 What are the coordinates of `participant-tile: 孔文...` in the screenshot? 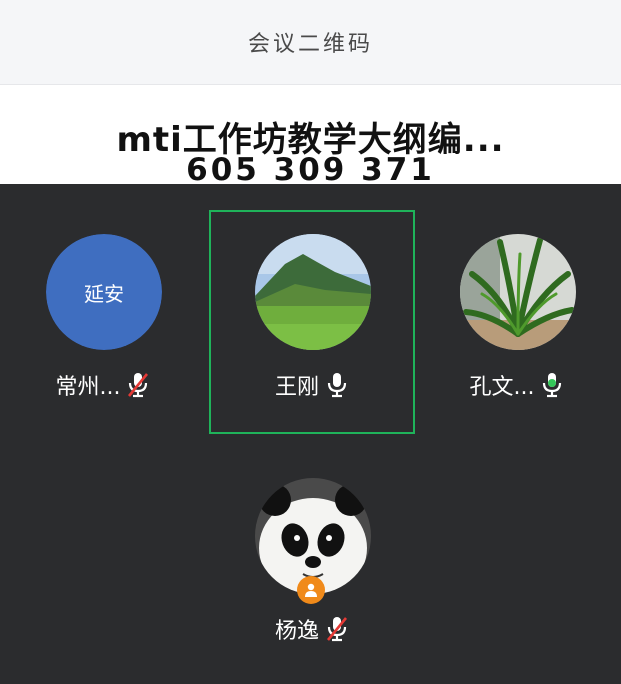 It's located at (517, 322).